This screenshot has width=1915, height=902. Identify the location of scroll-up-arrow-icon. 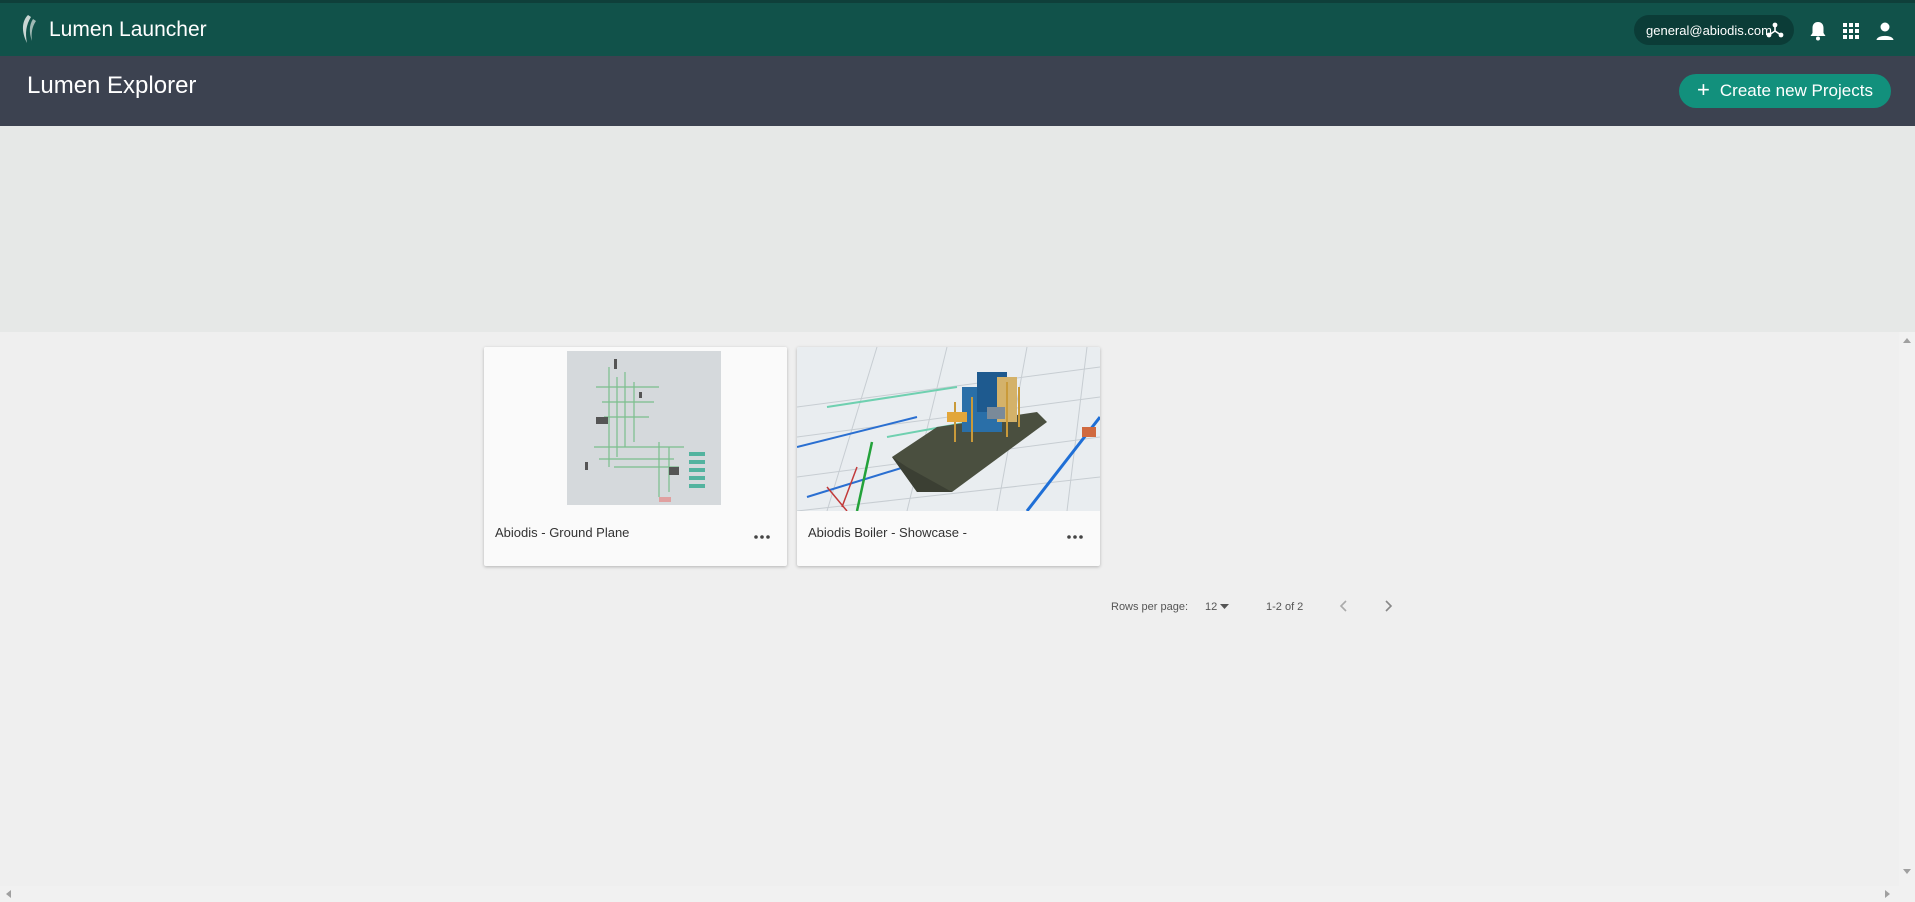
(1907, 340).